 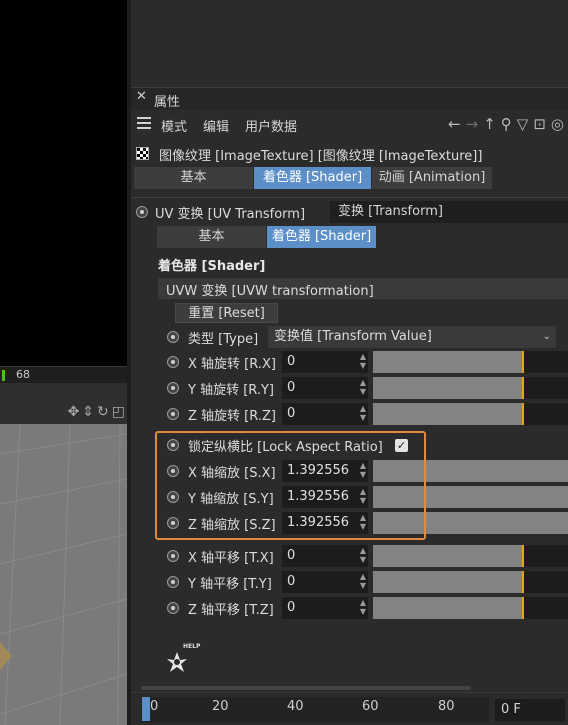 What do you see at coordinates (220, 706) in the screenshot?
I see `timeline-tick: 20` at bounding box center [220, 706].